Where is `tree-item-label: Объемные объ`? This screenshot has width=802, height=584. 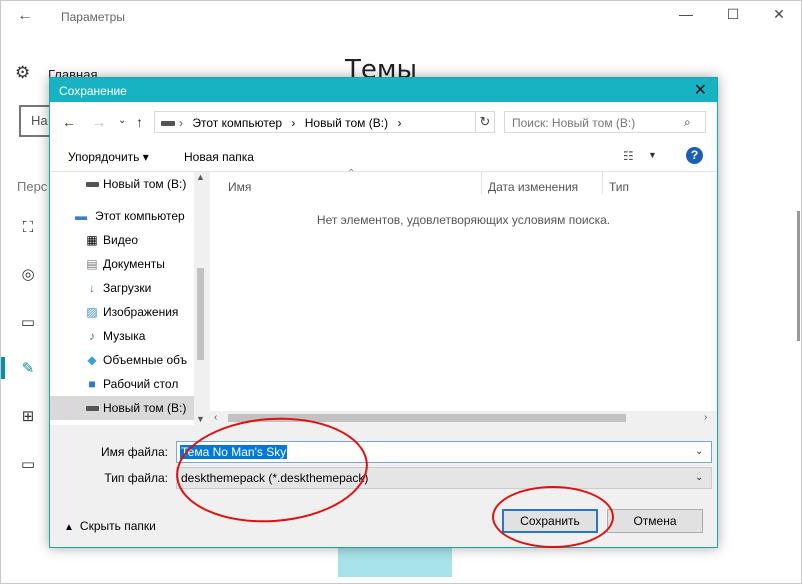
tree-item-label: Объемные объ is located at coordinates (145, 360).